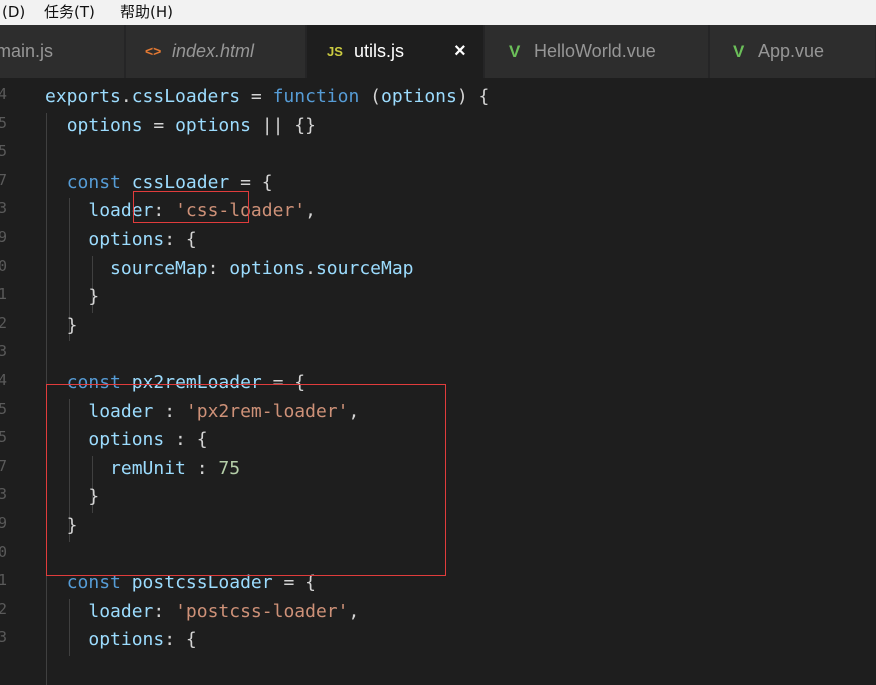 This screenshot has height=685, width=876. What do you see at coordinates (180, 182) in the screenshot?
I see `code-token: cssLoader` at bounding box center [180, 182].